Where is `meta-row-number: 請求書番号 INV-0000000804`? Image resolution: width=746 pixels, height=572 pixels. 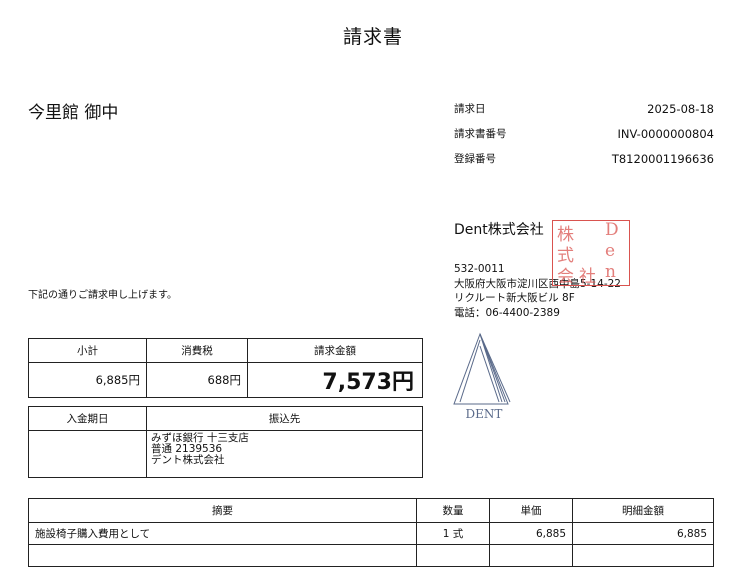 meta-row-number: 請求書番号 INV-0000000804 is located at coordinates (584, 133).